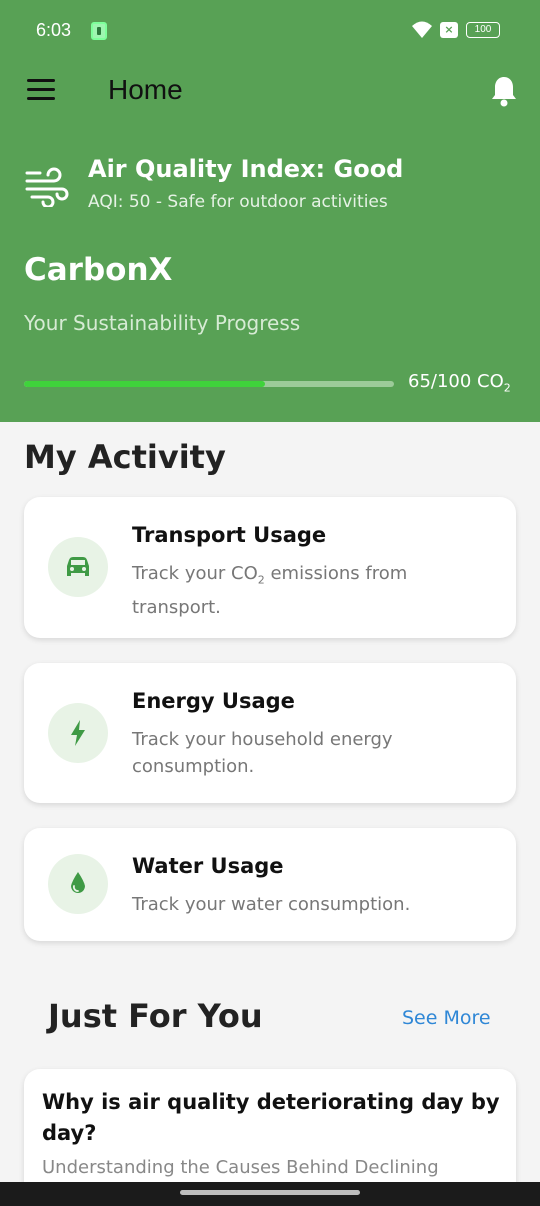 Image resolution: width=540 pixels, height=1206 pixels. I want to click on progress-value: 65/100 CO2, so click(459, 383).